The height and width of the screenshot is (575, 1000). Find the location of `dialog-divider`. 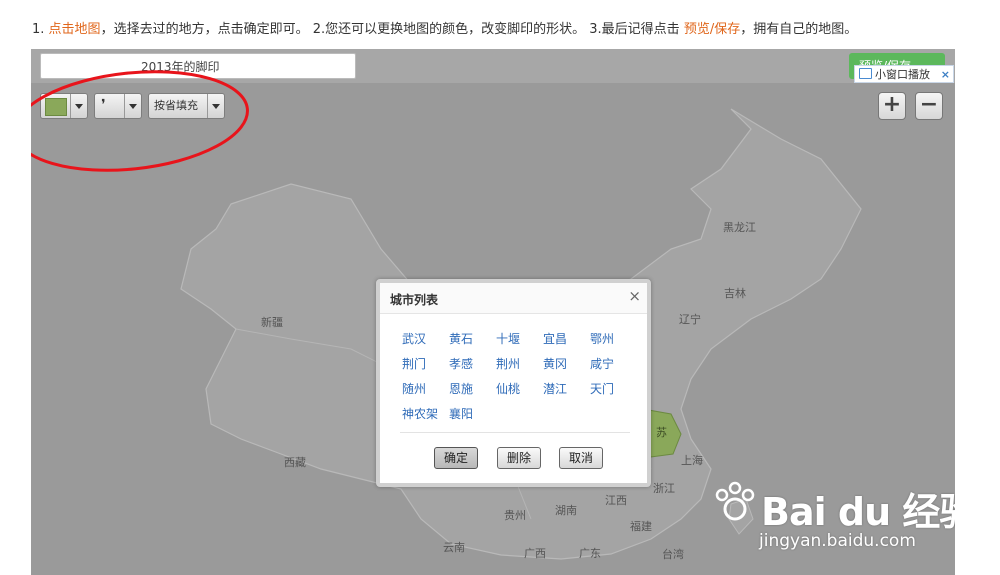

dialog-divider is located at coordinates (515, 432).